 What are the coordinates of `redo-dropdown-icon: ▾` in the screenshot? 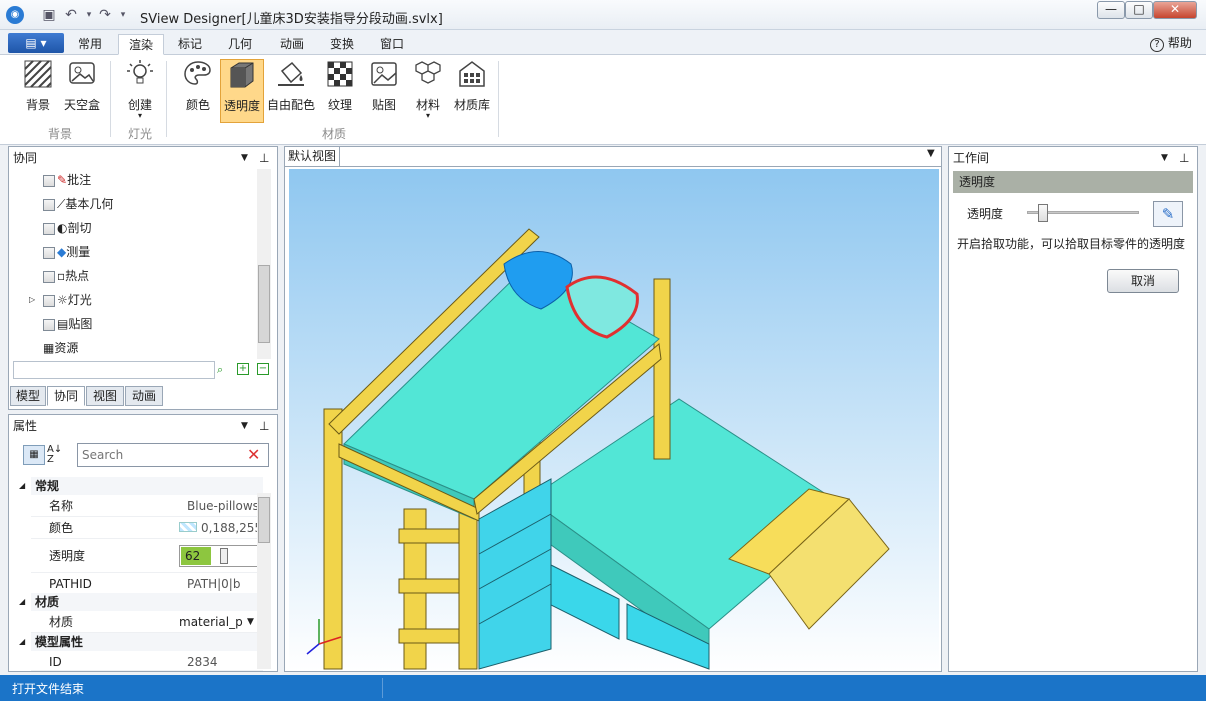 It's located at (123, 15).